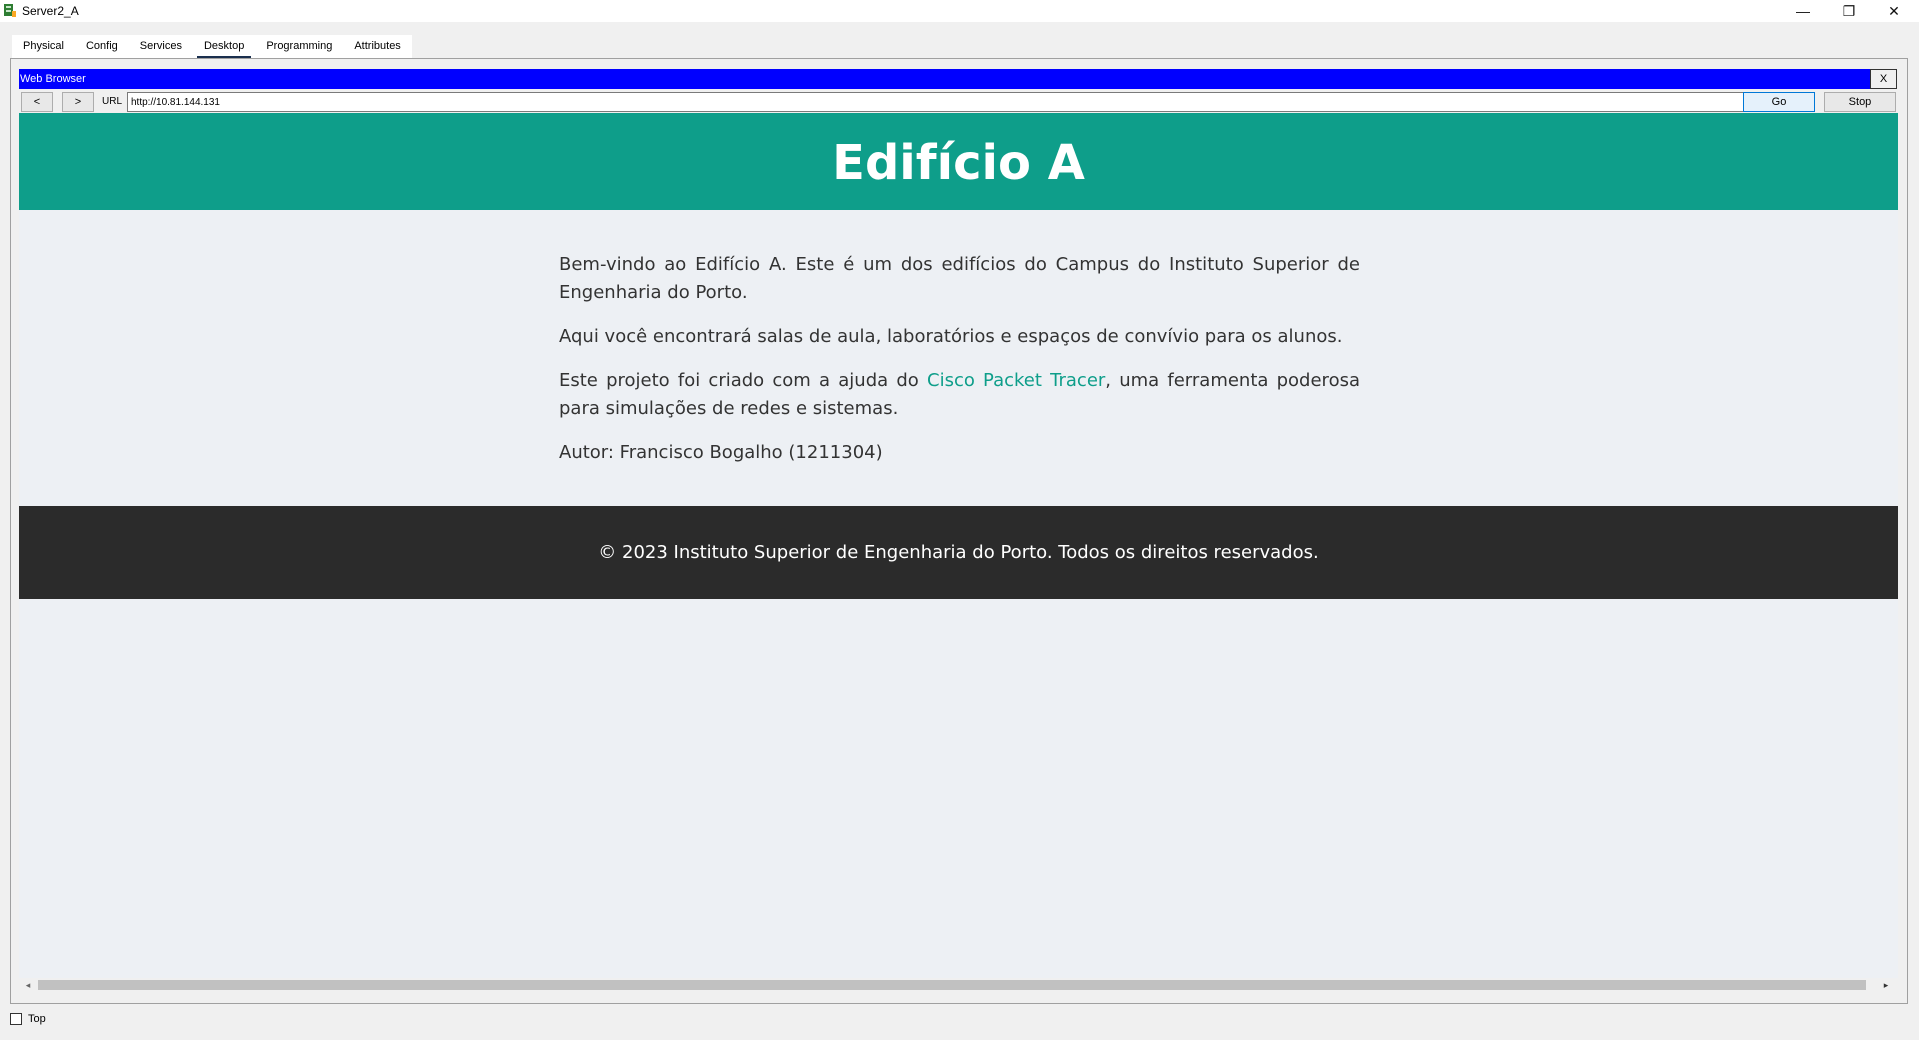 Image resolution: width=1919 pixels, height=1040 pixels. What do you see at coordinates (1883, 79) in the screenshot?
I see `browser-close-button: X` at bounding box center [1883, 79].